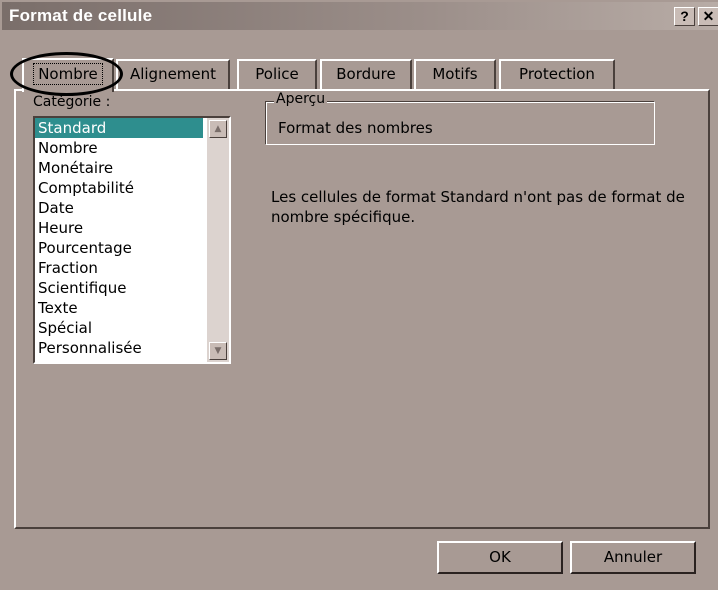 The image size is (718, 590). Describe the element at coordinates (119, 228) in the screenshot. I see `category-item: Heure` at that location.